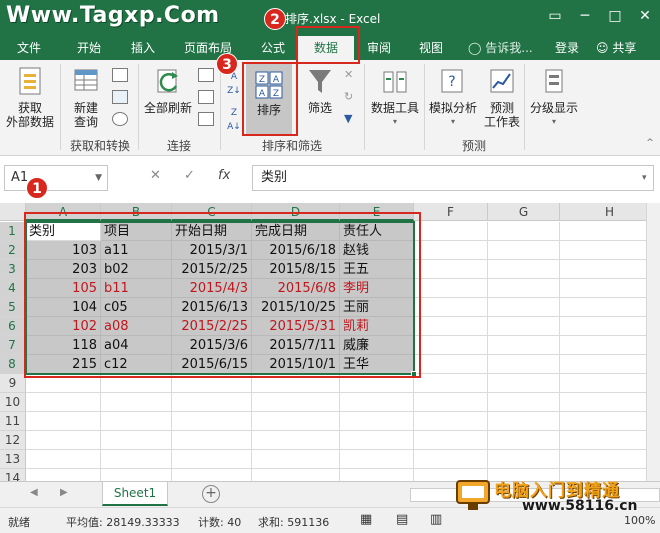 Image resolution: width=660 pixels, height=533 pixels. What do you see at coordinates (136, 307) in the screenshot?
I see `cell-b5: c05` at bounding box center [136, 307].